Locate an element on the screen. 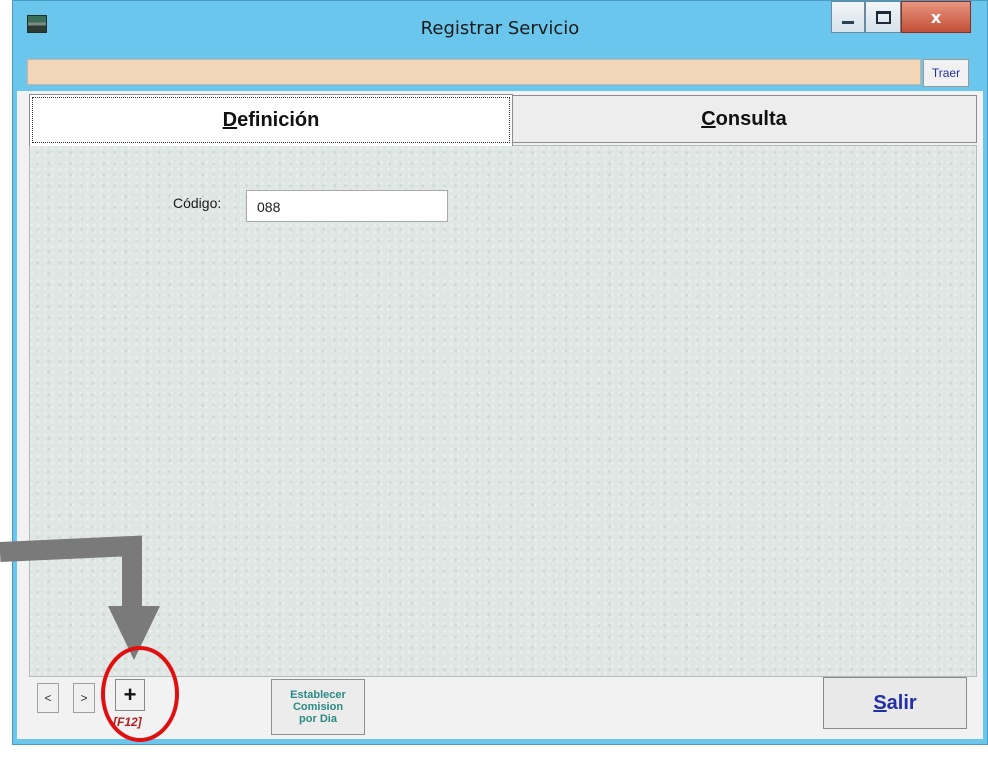 This screenshot has width=988, height=759. tab-consulta: Consulta is located at coordinates (744, 119).